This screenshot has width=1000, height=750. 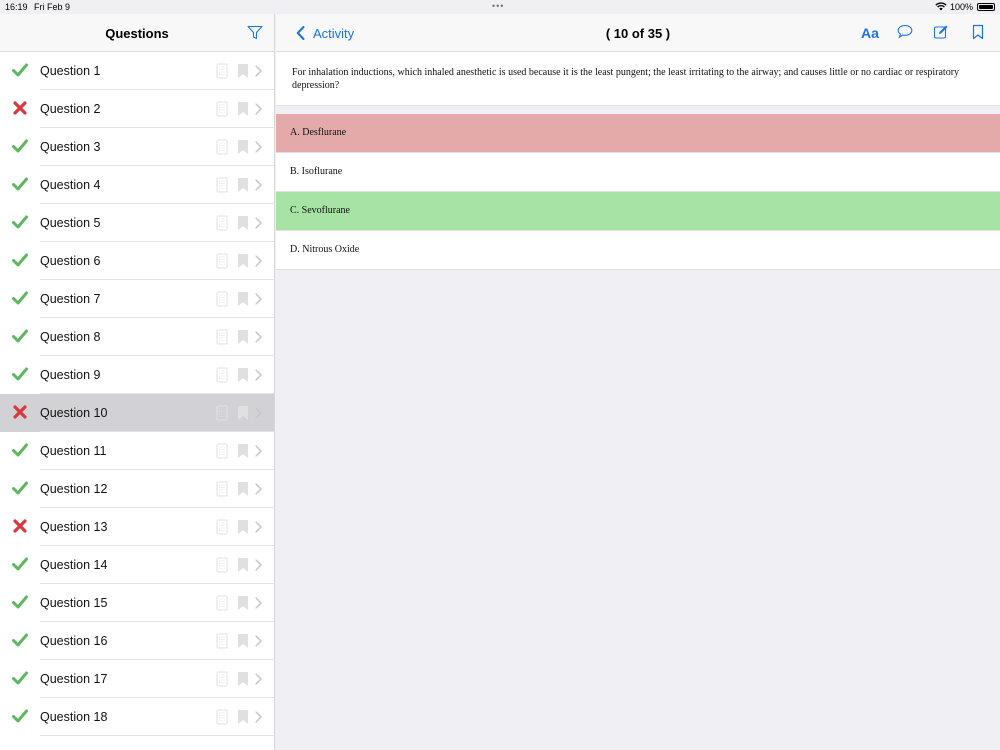 I want to click on question-row: Question 14, so click(x=137, y=565).